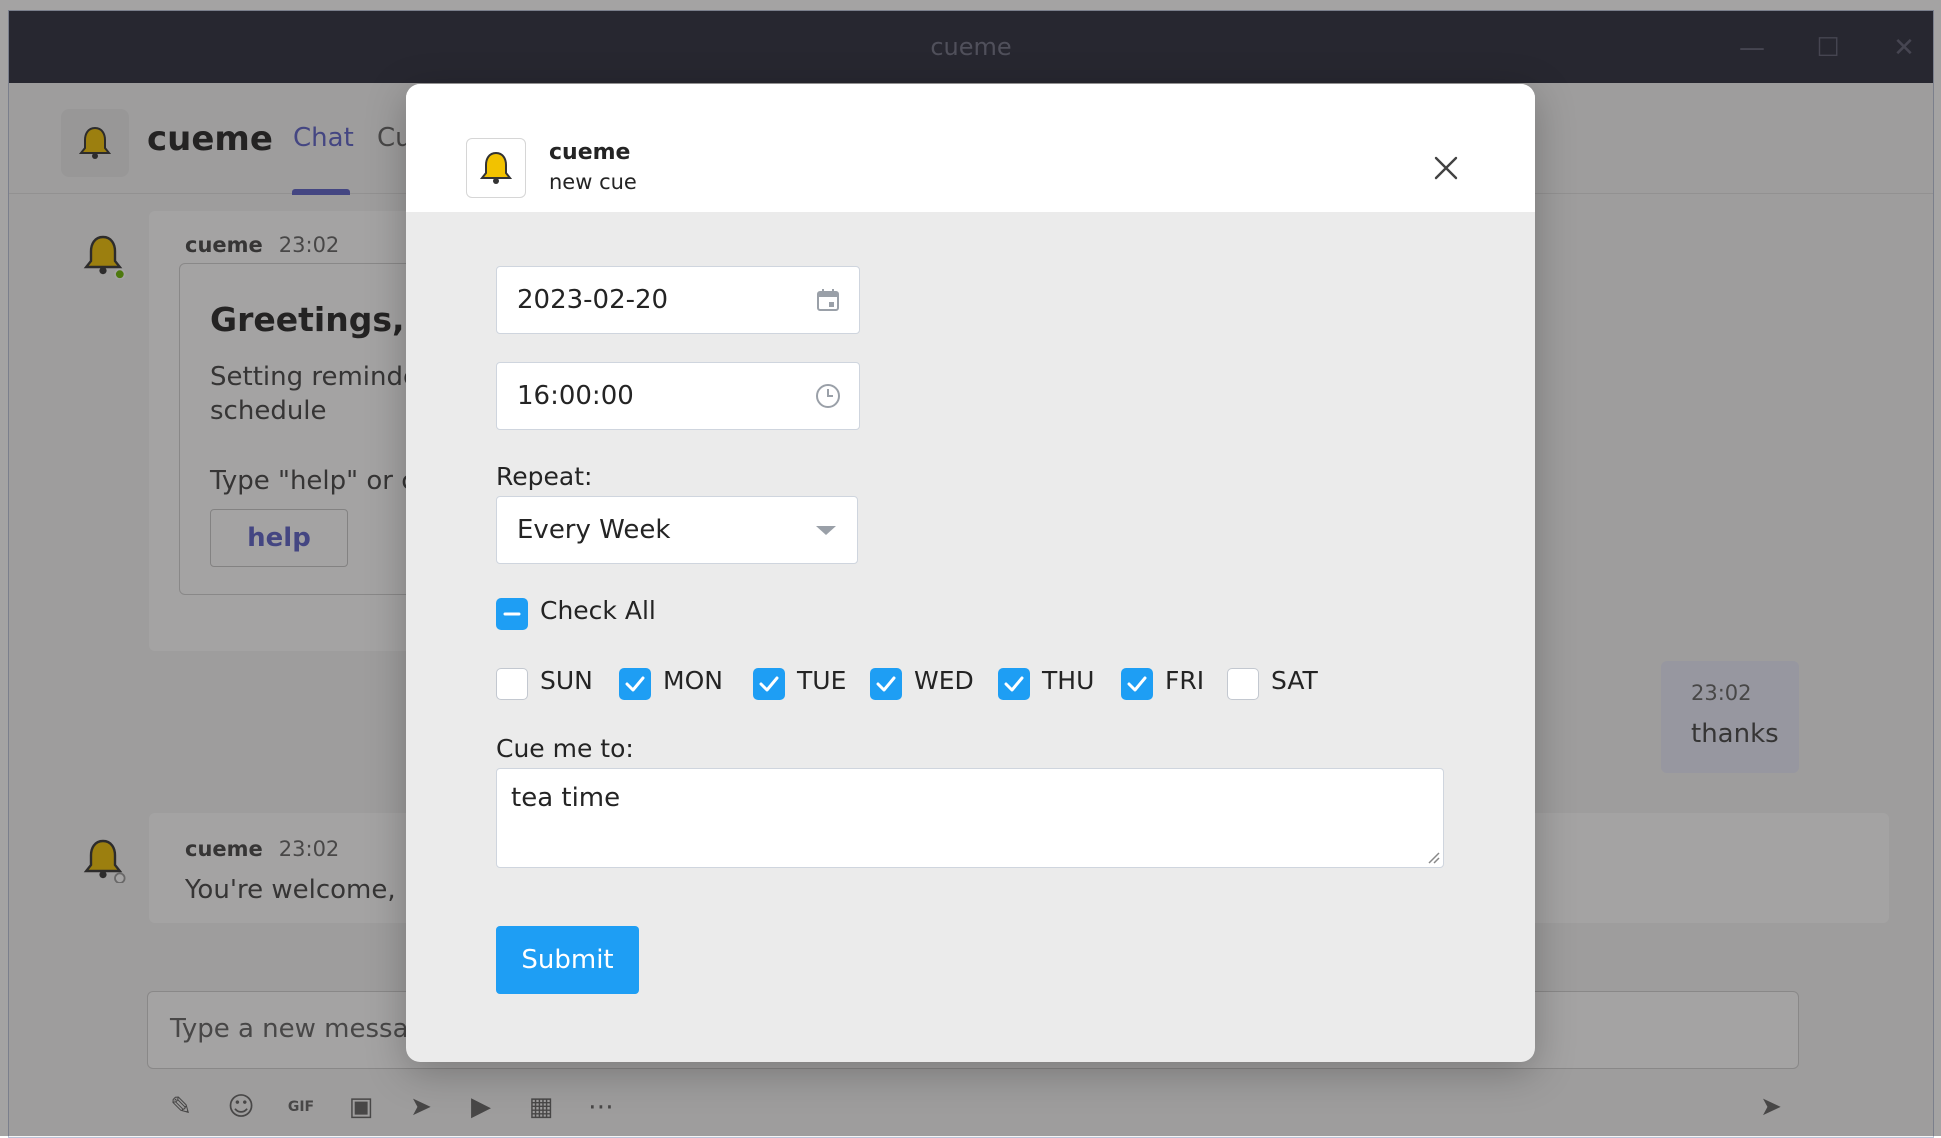  What do you see at coordinates (565, 748) in the screenshot?
I see `cue-label: Cue me to:` at bounding box center [565, 748].